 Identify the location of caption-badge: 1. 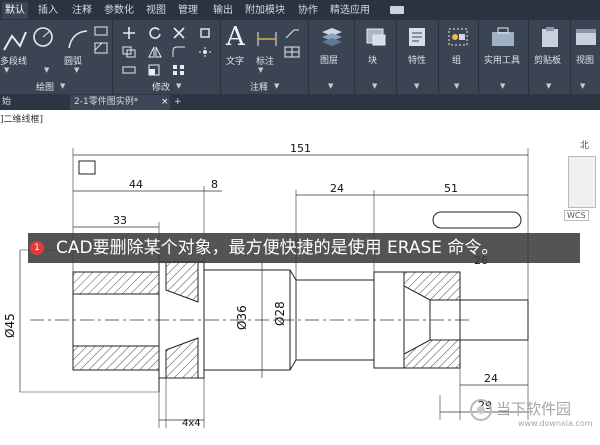
(37, 248).